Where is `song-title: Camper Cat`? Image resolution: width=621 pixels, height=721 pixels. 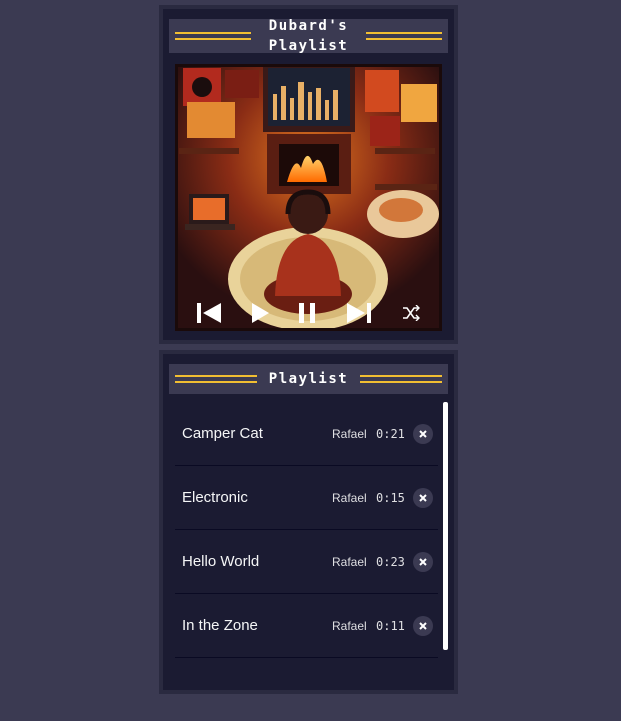
song-title: Camper Cat is located at coordinates (222, 433).